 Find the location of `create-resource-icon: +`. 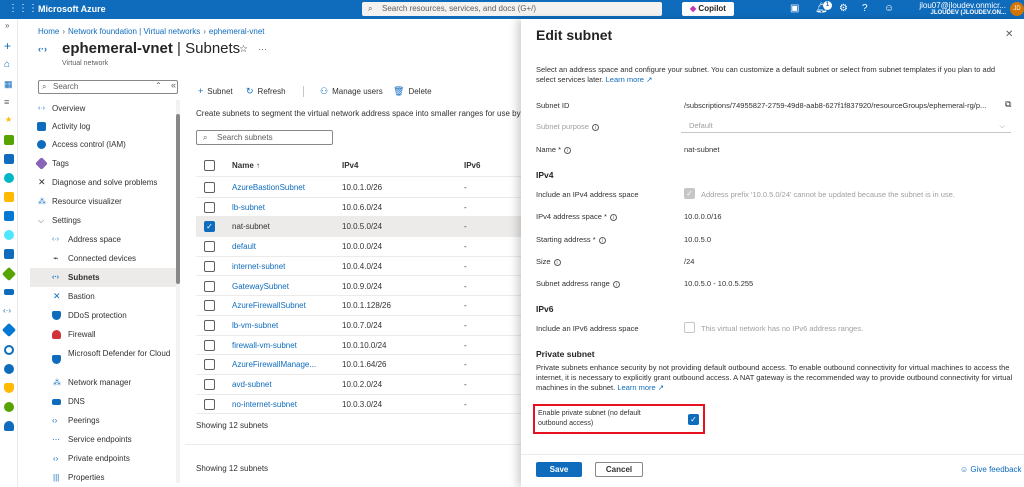

create-resource-icon: + is located at coordinates (7, 46).